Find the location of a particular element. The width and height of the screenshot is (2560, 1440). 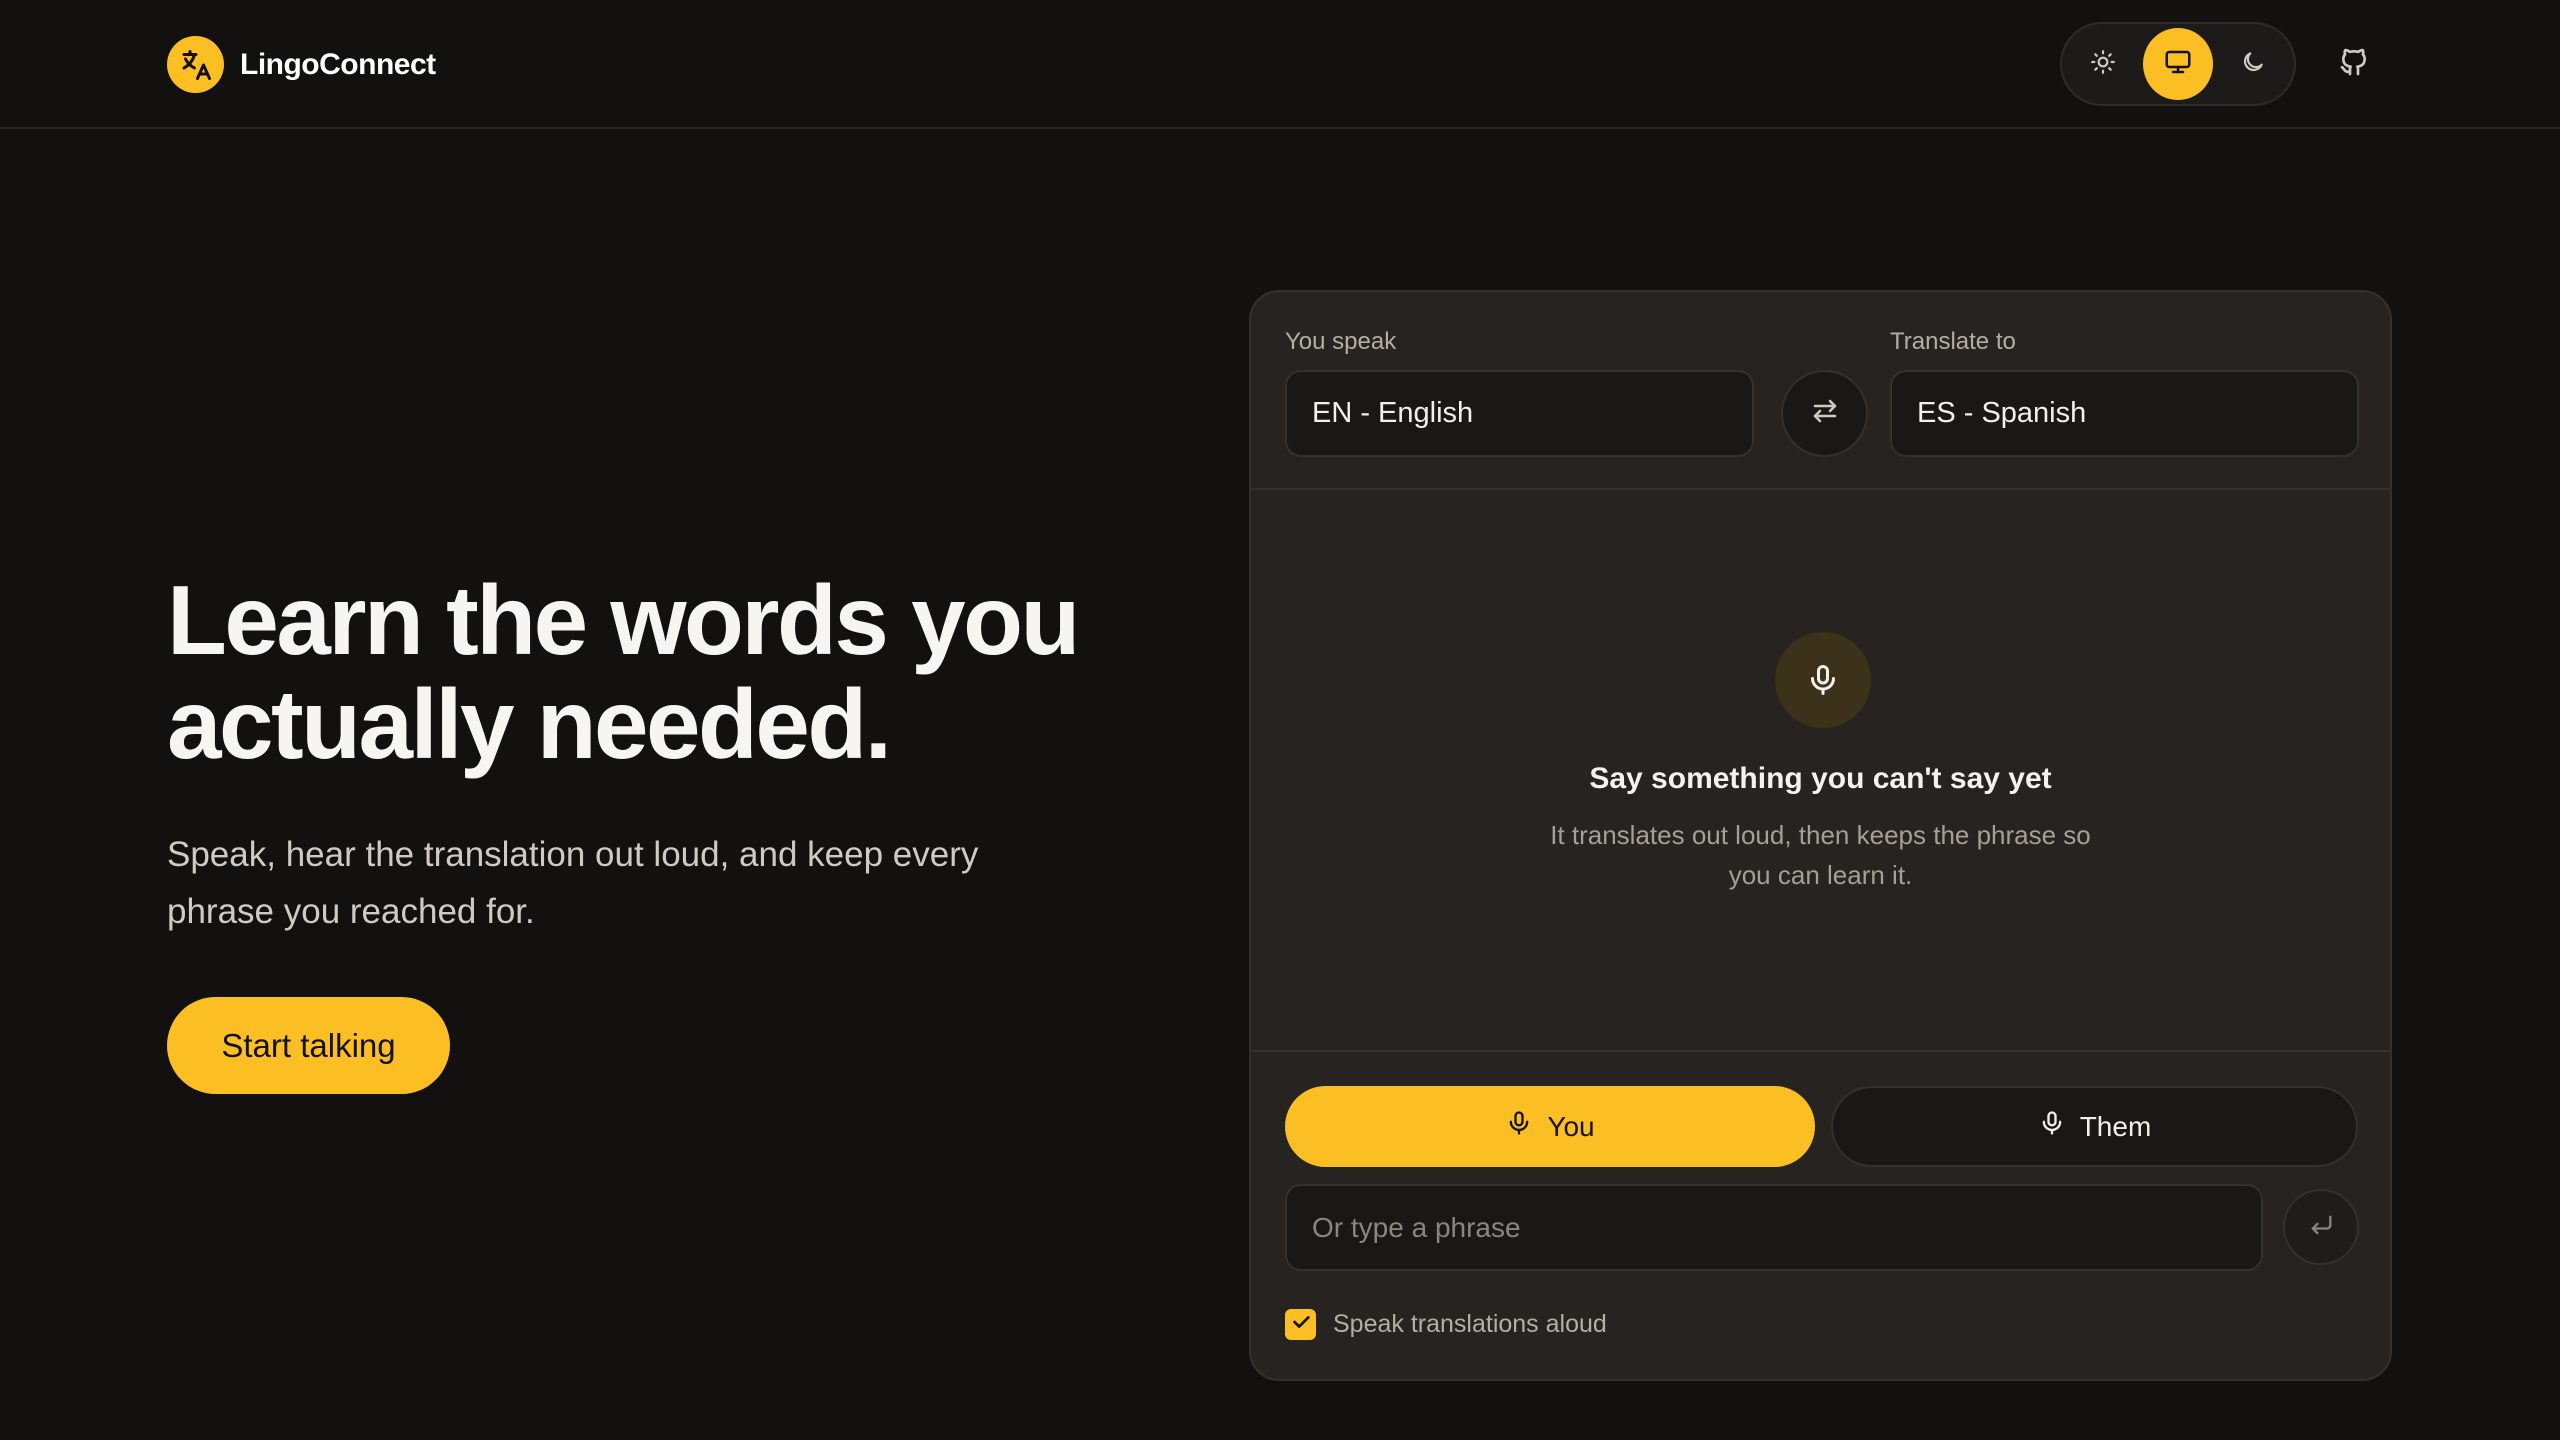

hero-title-line-1: Learn the words you is located at coordinates (623, 620).